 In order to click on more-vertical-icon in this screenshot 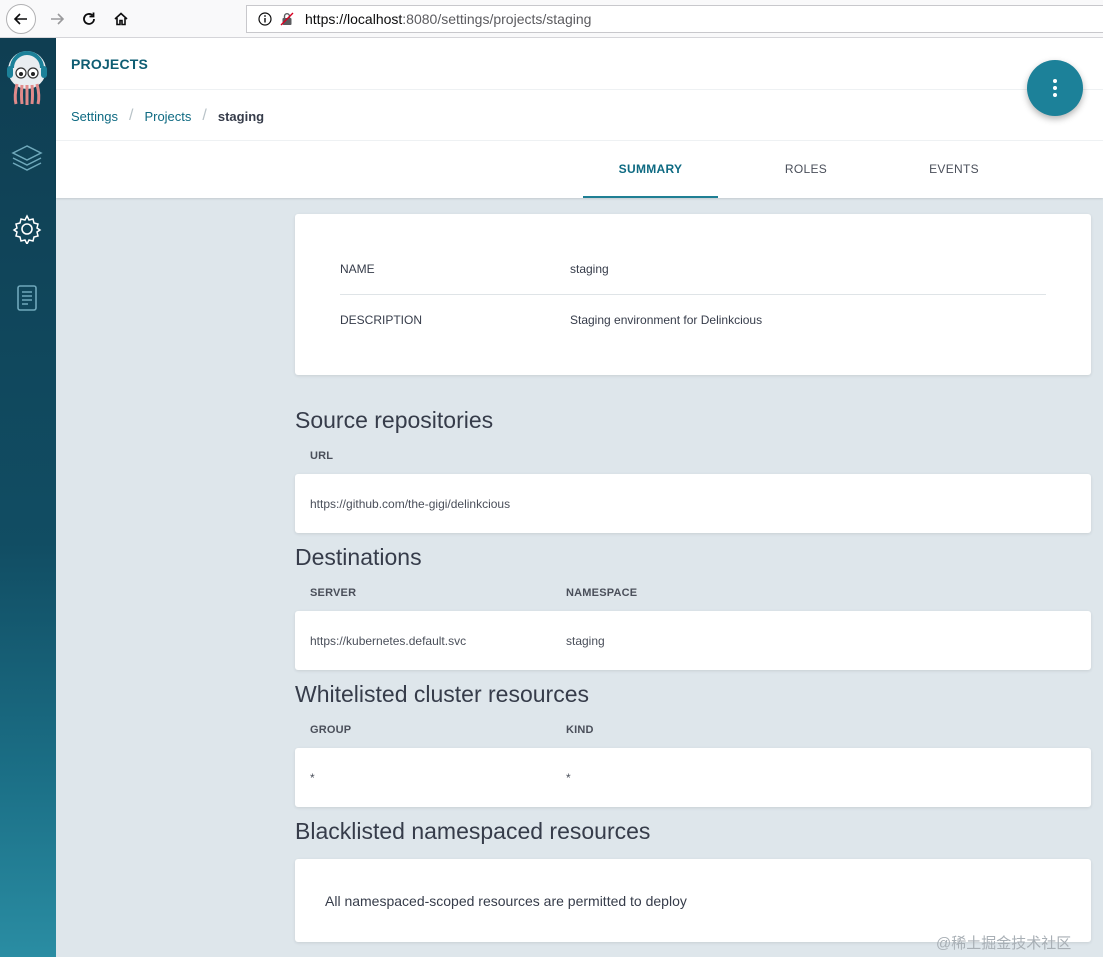, I will do `click(1055, 81)`.